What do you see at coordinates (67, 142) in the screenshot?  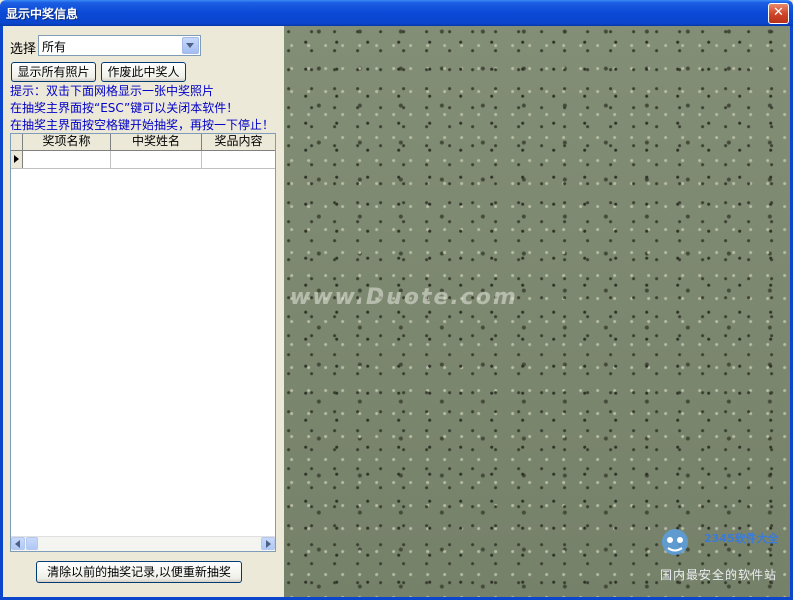 I see `column-header-prize-name: 奖项名称` at bounding box center [67, 142].